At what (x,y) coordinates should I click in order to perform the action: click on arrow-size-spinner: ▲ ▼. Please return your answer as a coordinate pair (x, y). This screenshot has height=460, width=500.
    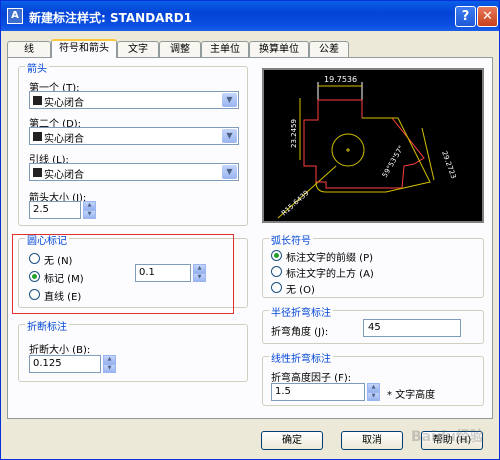
    Looking at the image, I should click on (89, 210).